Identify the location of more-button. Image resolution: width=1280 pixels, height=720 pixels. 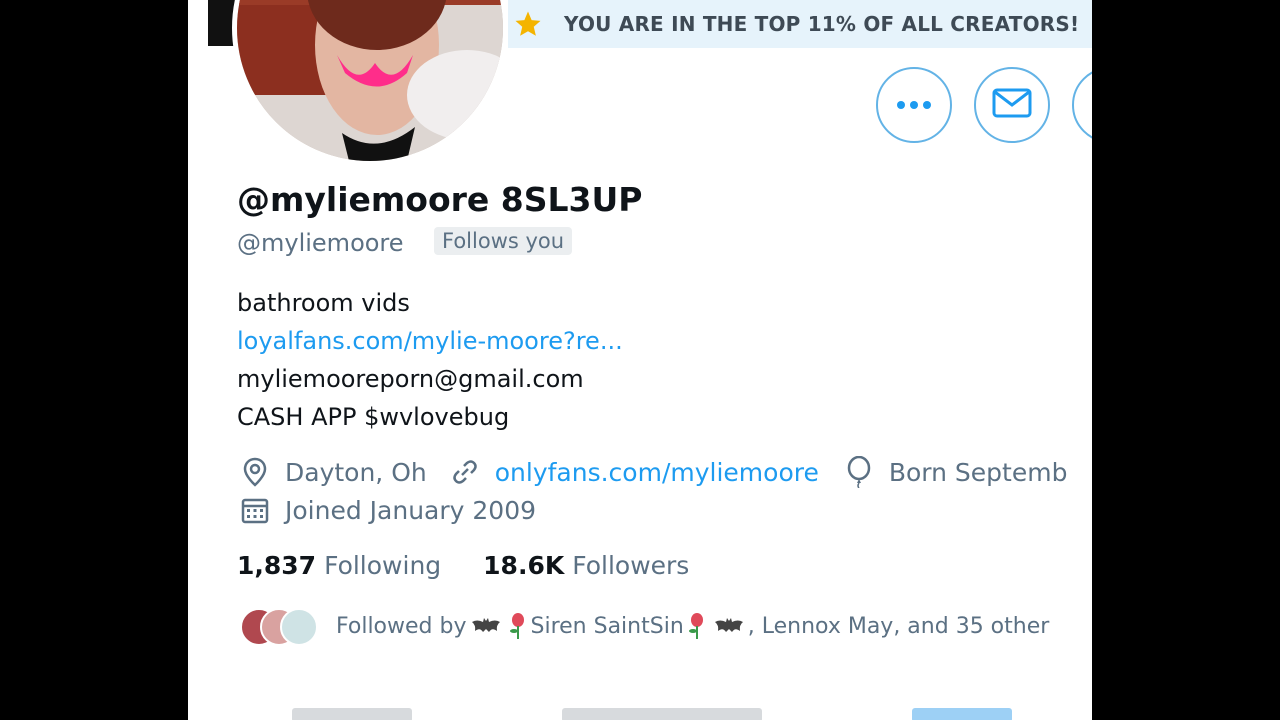
(914, 105).